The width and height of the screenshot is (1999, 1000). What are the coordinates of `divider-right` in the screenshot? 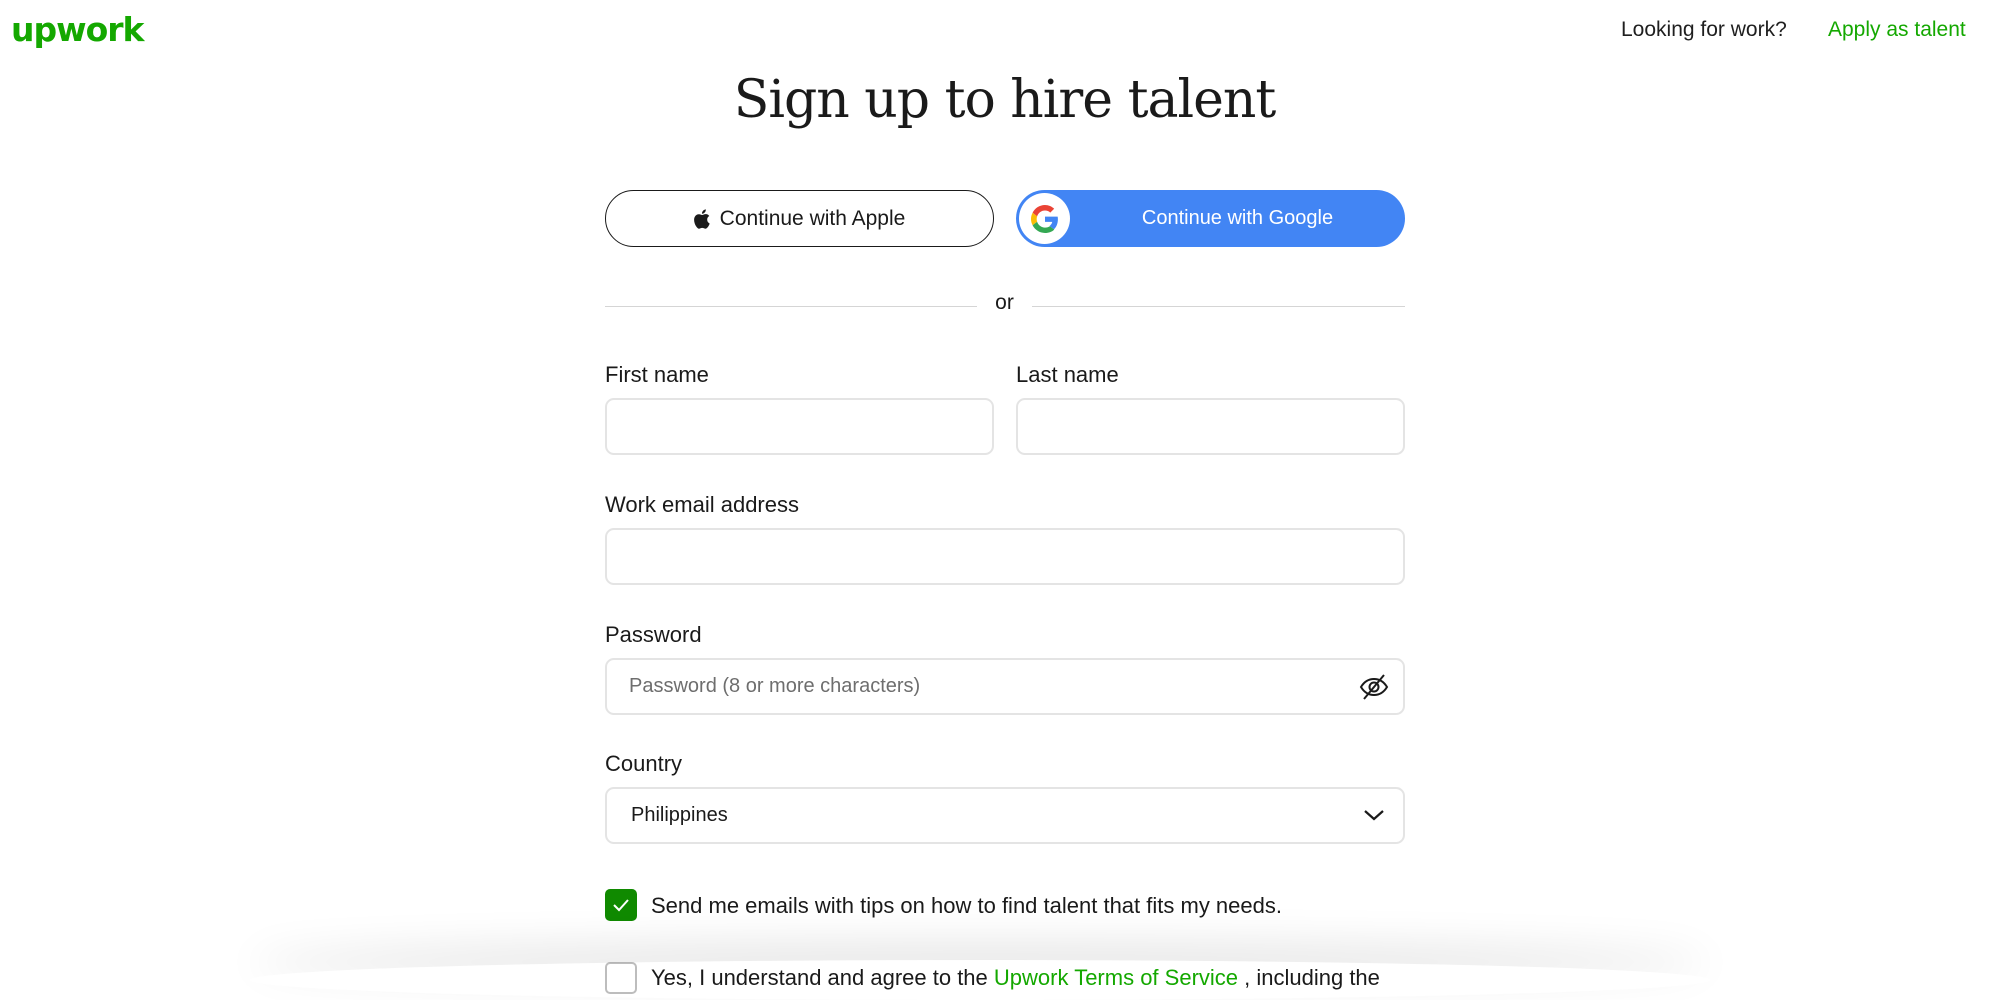 It's located at (1218, 306).